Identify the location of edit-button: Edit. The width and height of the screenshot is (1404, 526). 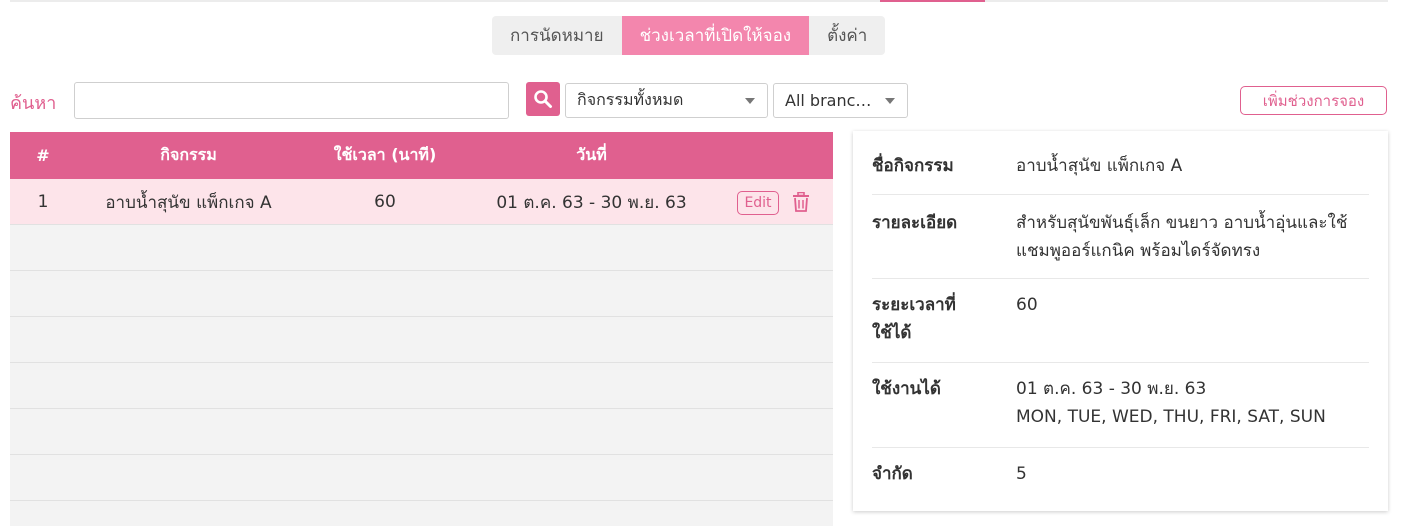
(758, 203).